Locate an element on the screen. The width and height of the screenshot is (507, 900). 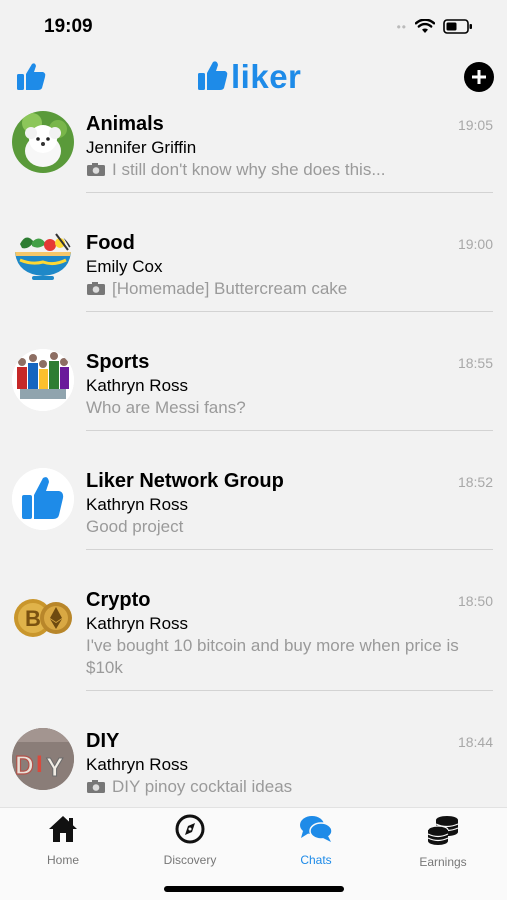
status-icons: •• is located at coordinates (435, 26).